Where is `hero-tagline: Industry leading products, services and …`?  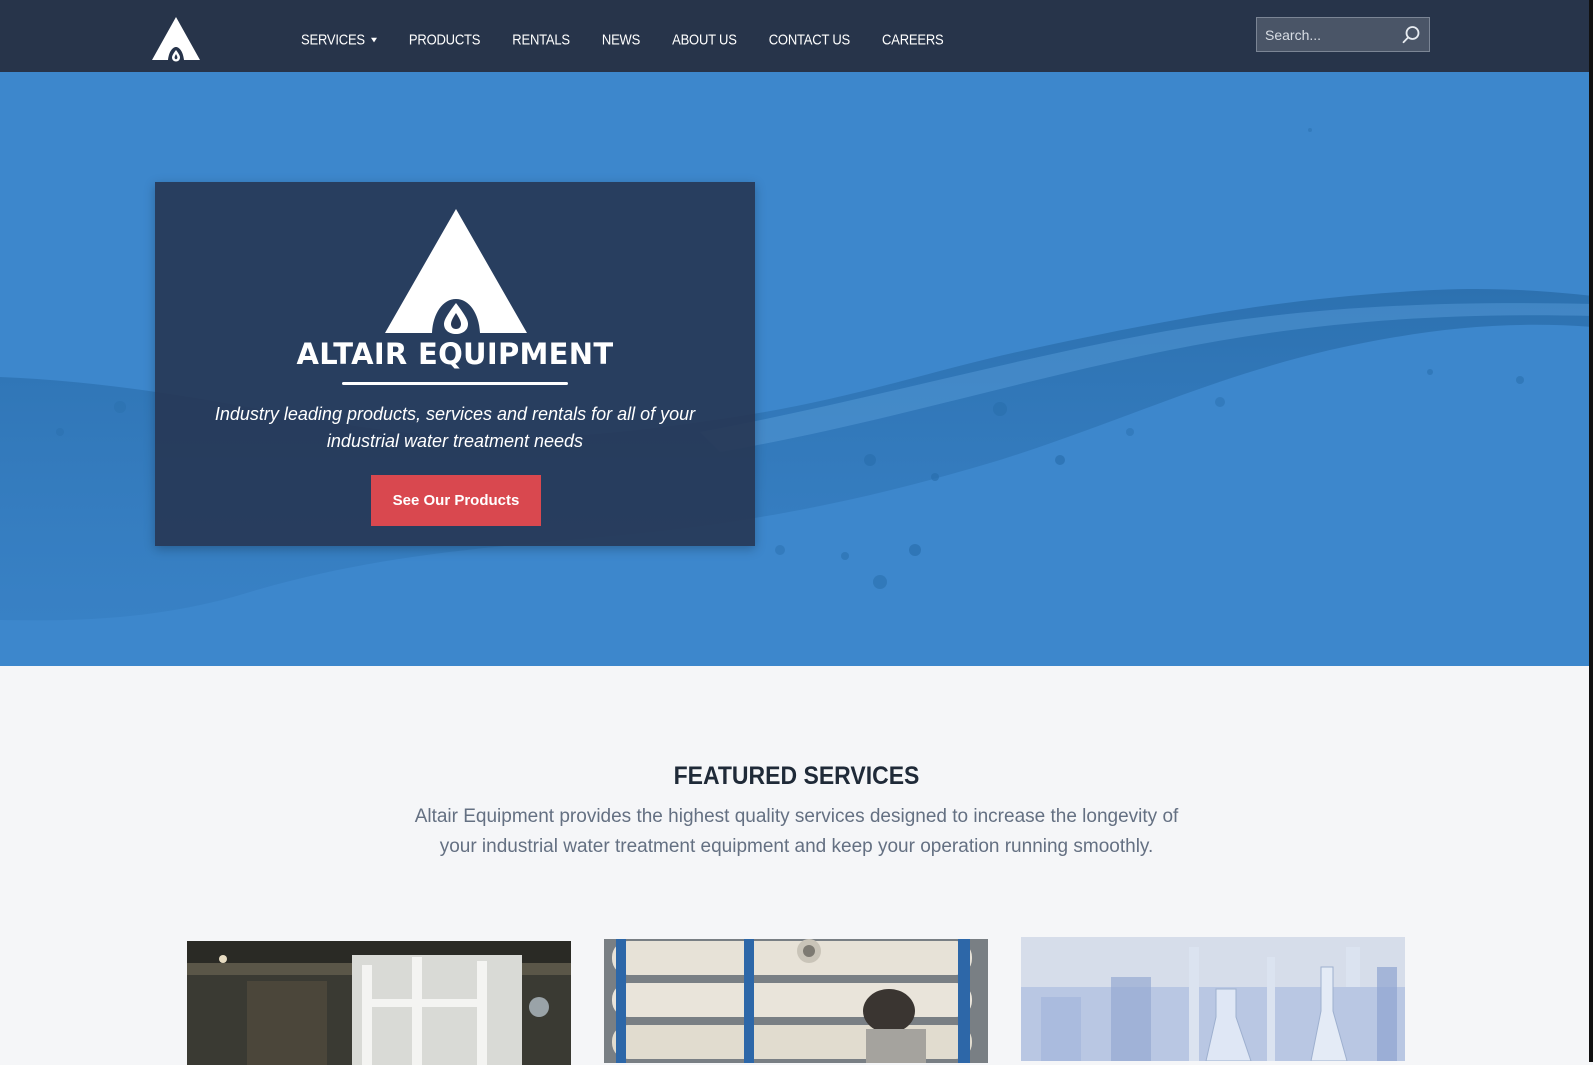 hero-tagline: Industry leading products, services and … is located at coordinates (455, 427).